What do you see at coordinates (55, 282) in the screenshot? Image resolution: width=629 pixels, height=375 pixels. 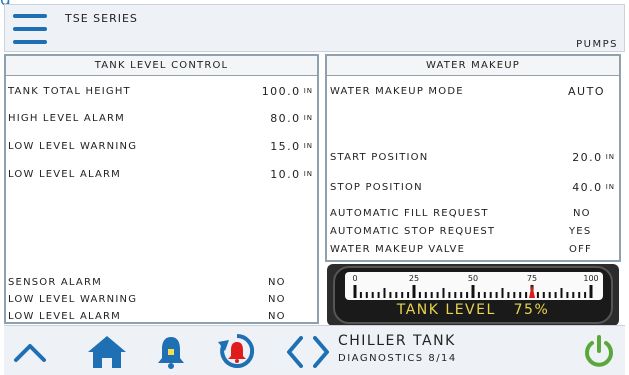 I see `status-label: SENSOR ALARM` at bounding box center [55, 282].